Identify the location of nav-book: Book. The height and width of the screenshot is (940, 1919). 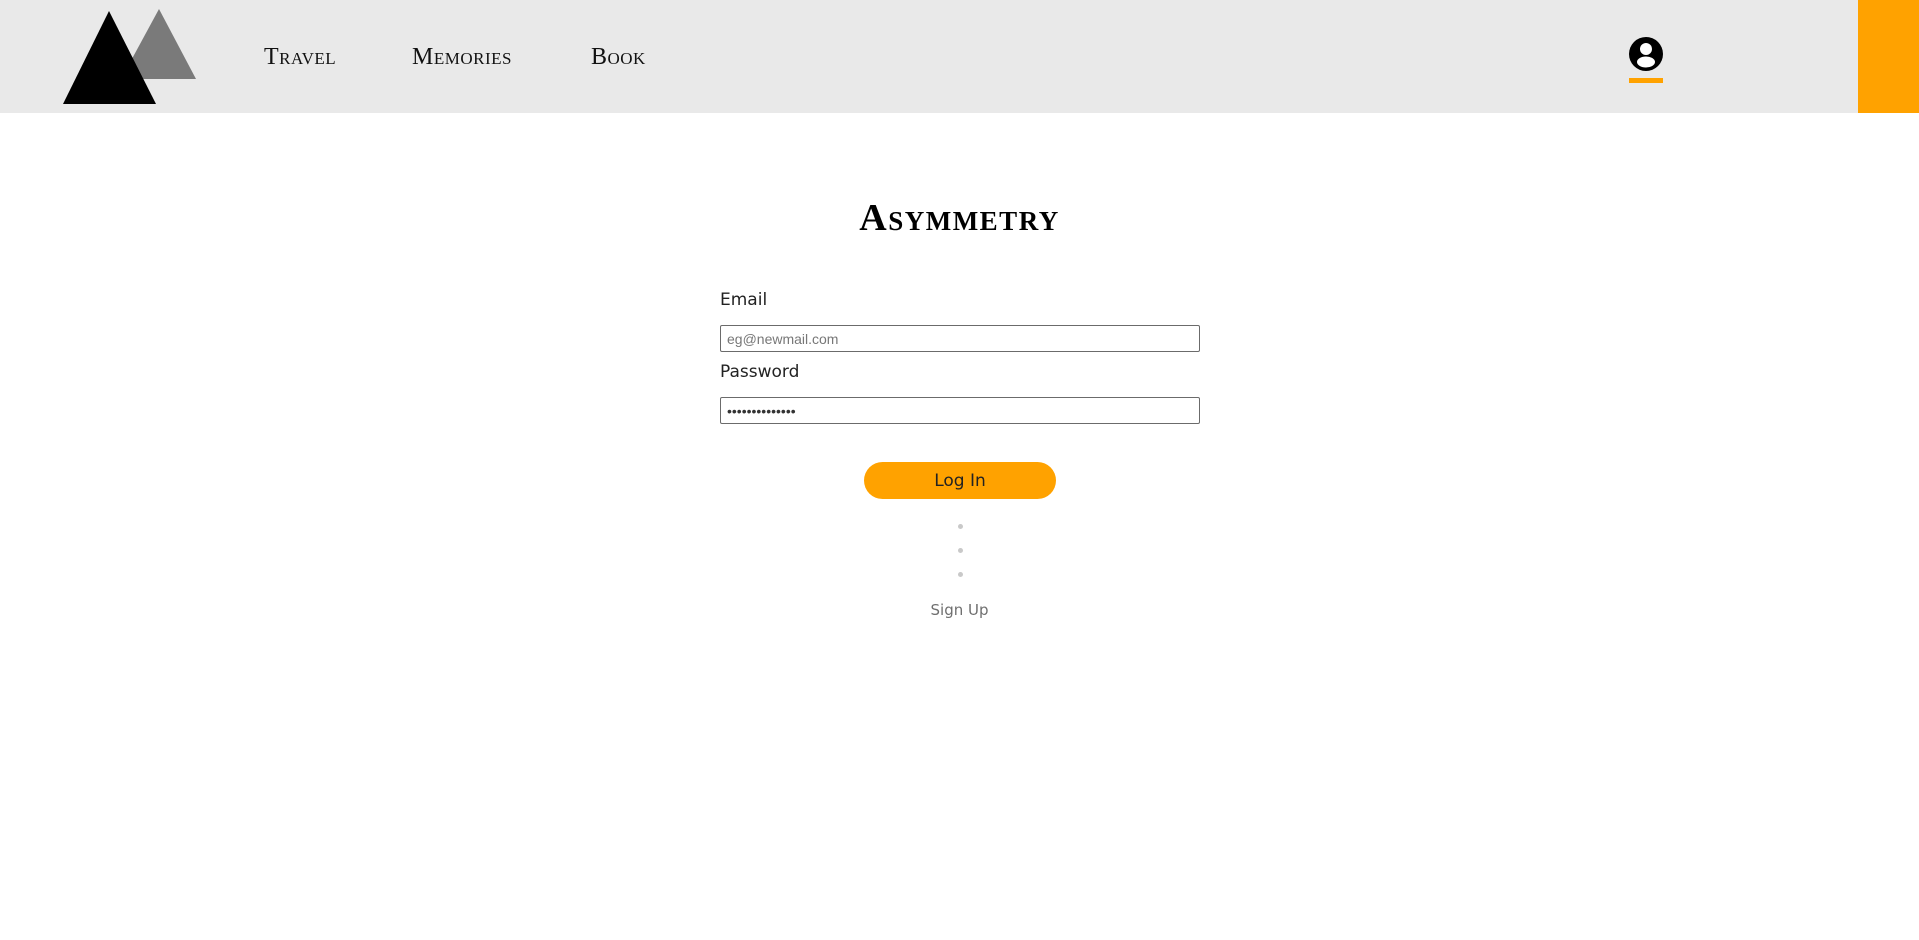
(618, 57).